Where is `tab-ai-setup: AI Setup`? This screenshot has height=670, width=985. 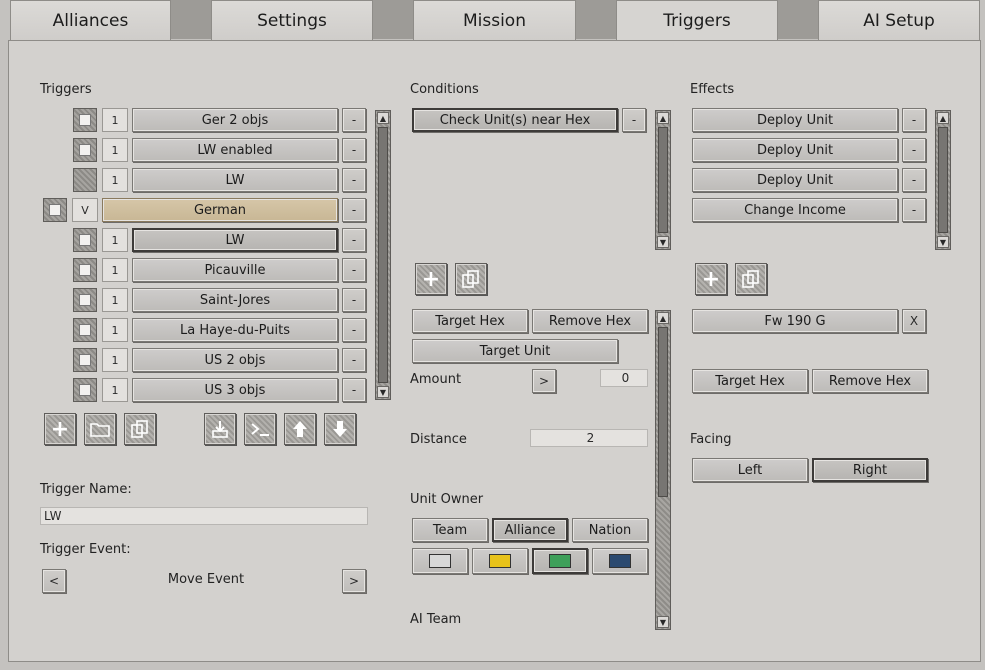
tab-ai-setup: AI Setup is located at coordinates (899, 20).